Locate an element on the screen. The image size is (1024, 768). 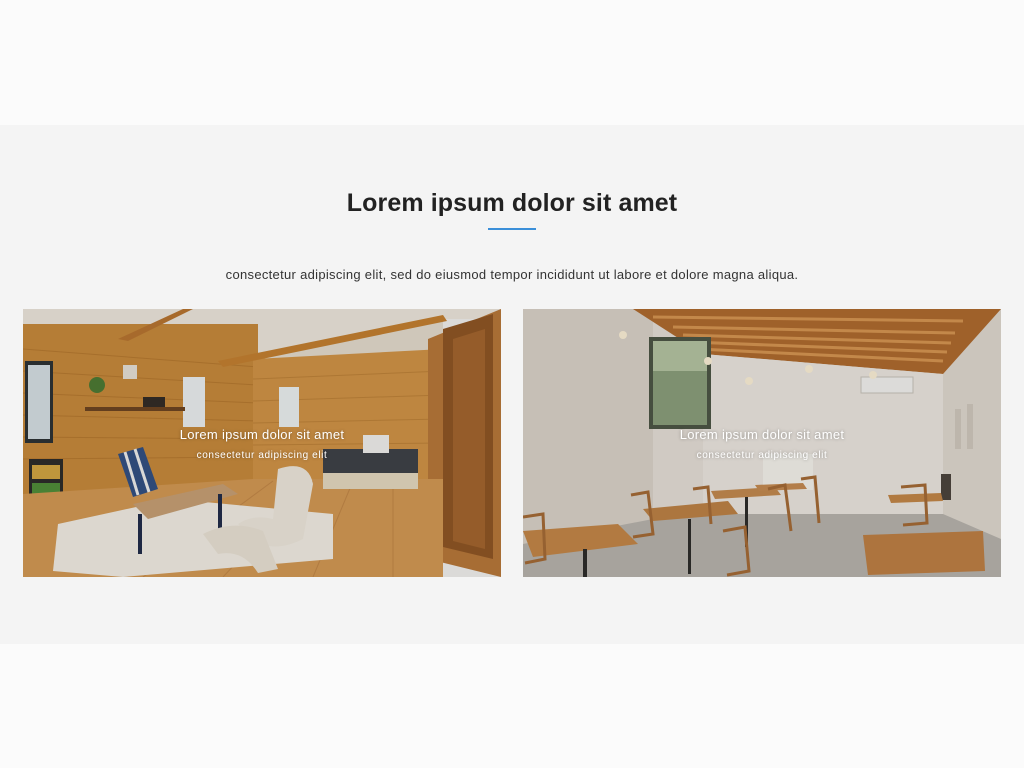
section-title: Lorem ipsum dolor sit amet is located at coordinates (512, 203).